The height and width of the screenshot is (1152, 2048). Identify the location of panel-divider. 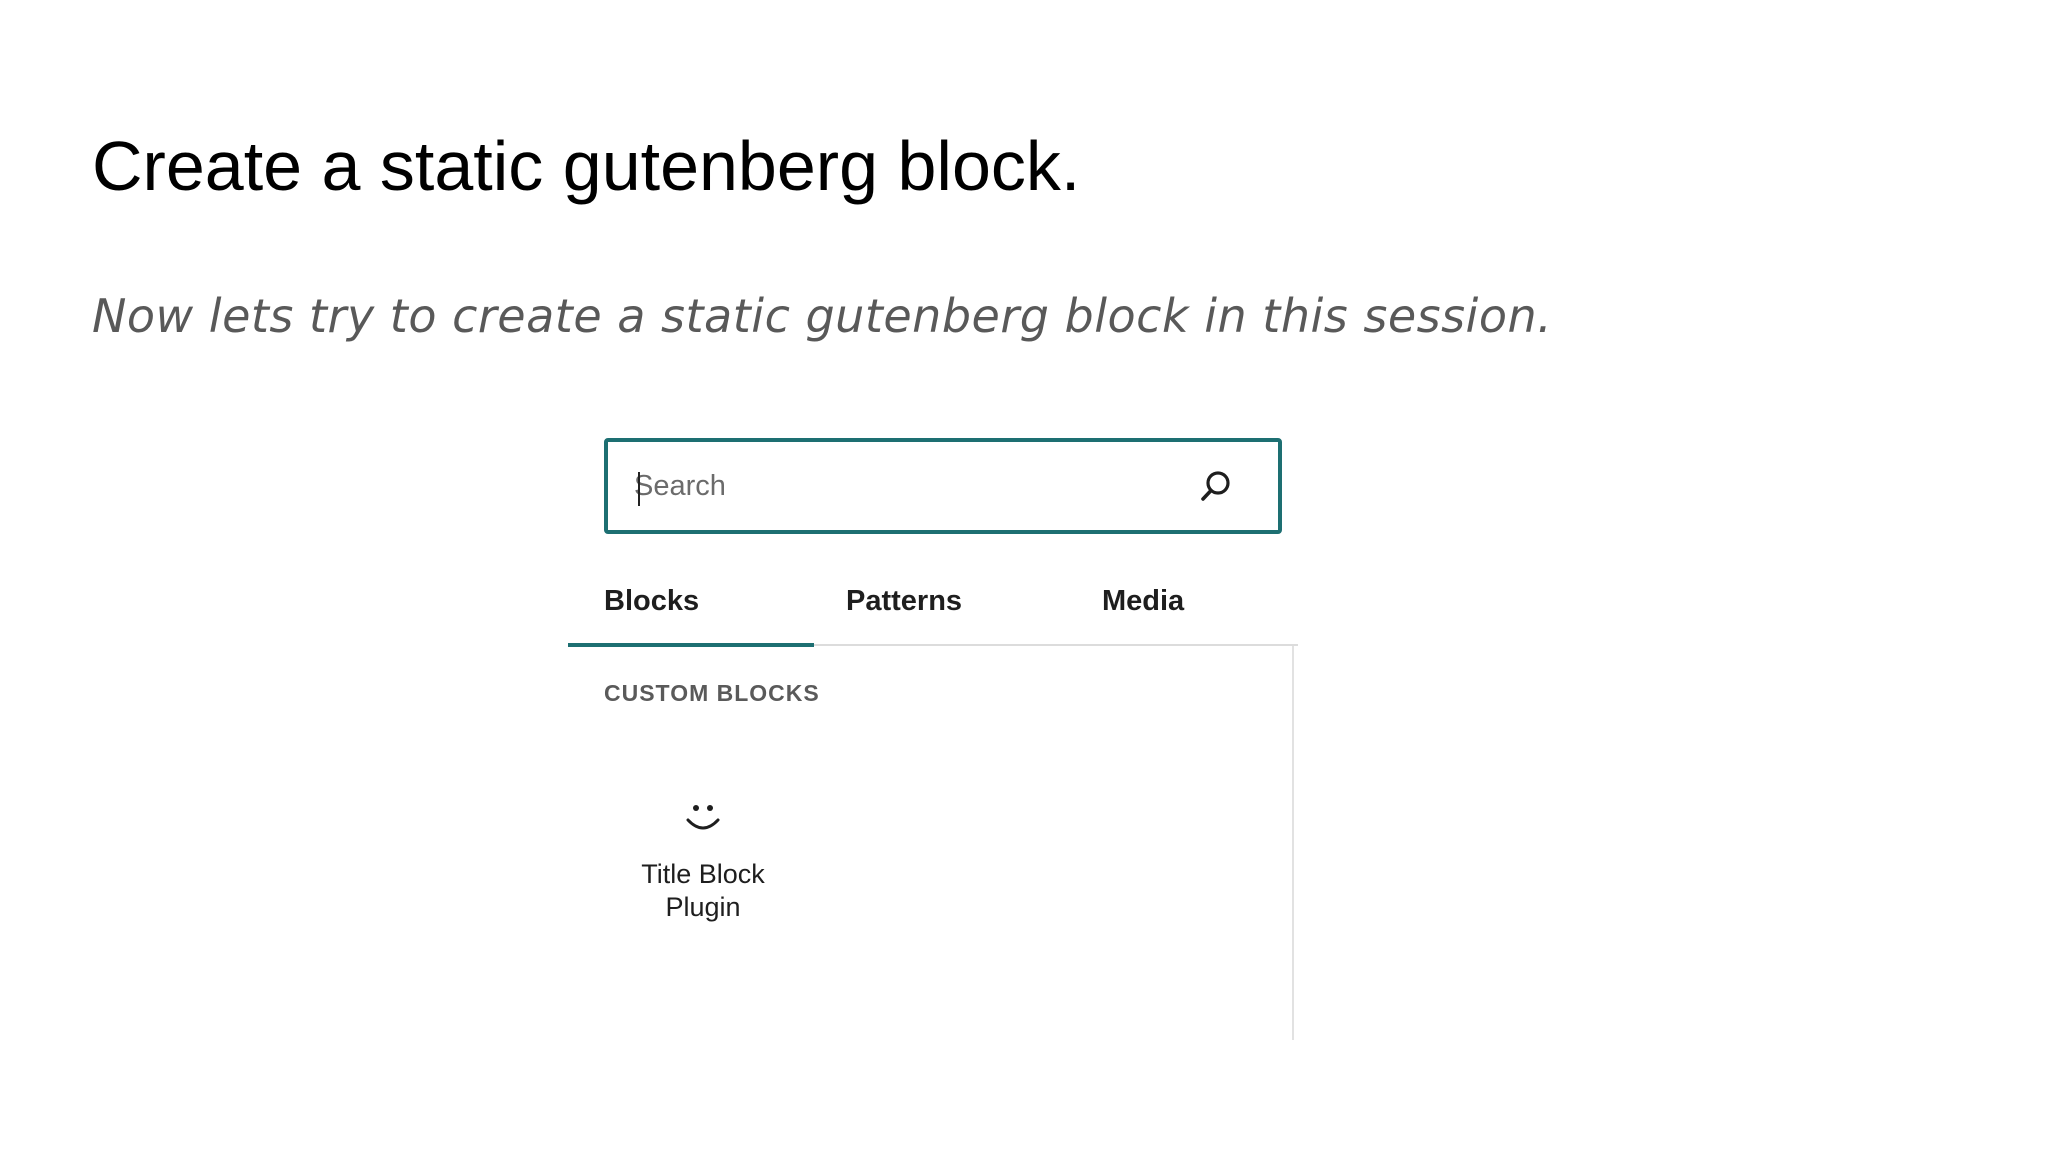
(1293, 843).